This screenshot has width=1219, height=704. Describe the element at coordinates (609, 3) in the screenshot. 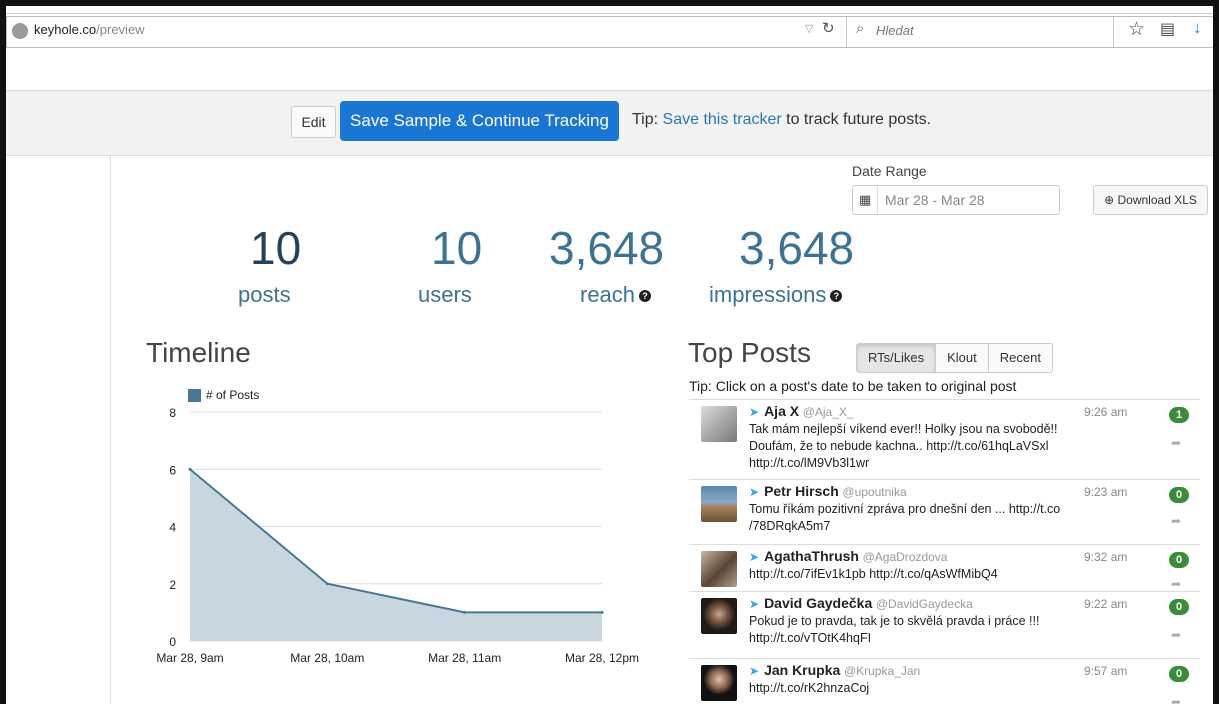

I see `browser-frame-edge` at that location.